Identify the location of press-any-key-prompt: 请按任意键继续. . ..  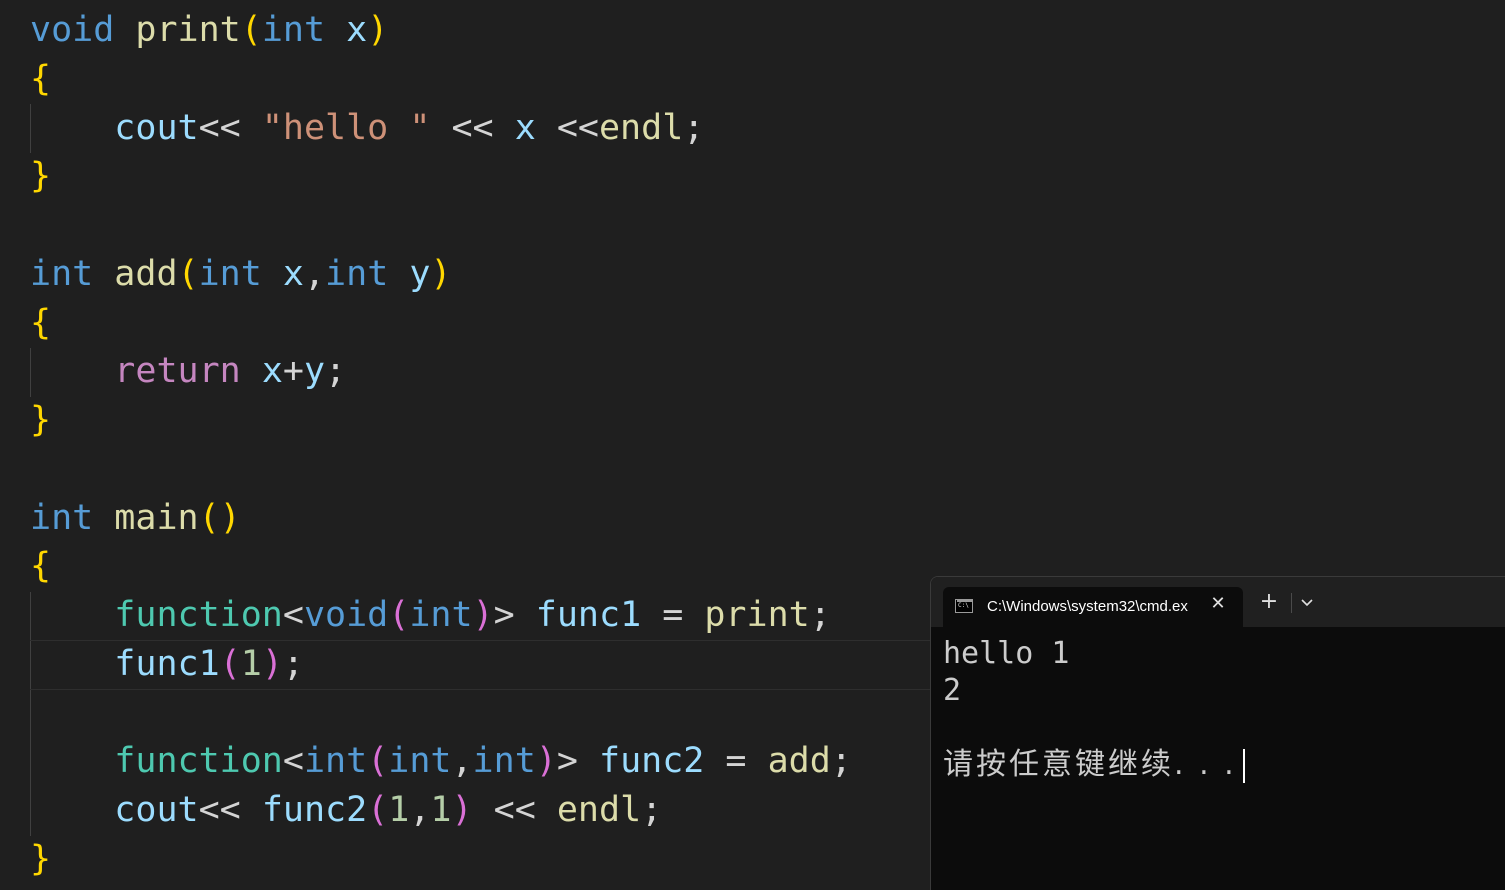
(1090, 764).